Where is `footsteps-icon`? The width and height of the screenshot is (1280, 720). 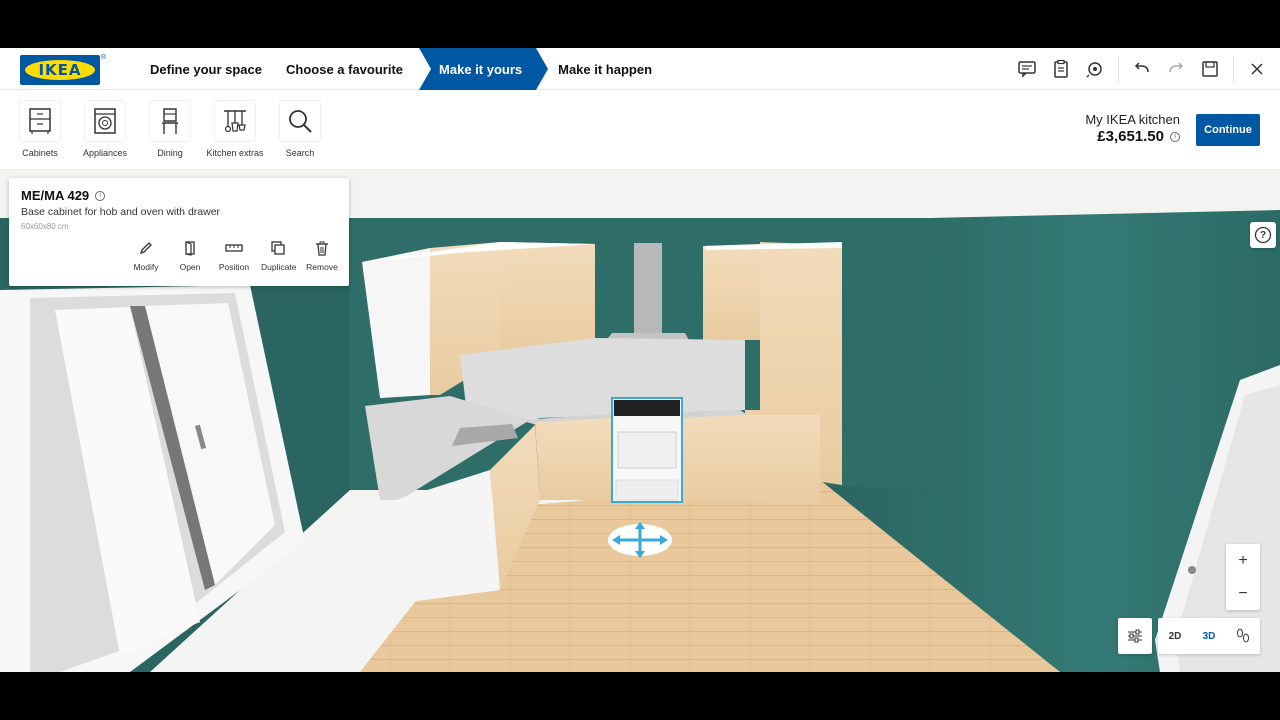 footsteps-icon is located at coordinates (1243, 636).